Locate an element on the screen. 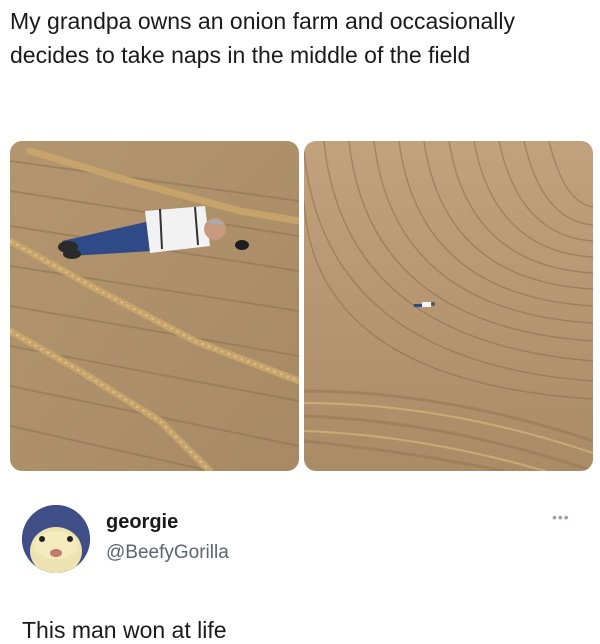 This screenshot has height=644, width=600. user-handle: @BeefyGorilla is located at coordinates (167, 553).